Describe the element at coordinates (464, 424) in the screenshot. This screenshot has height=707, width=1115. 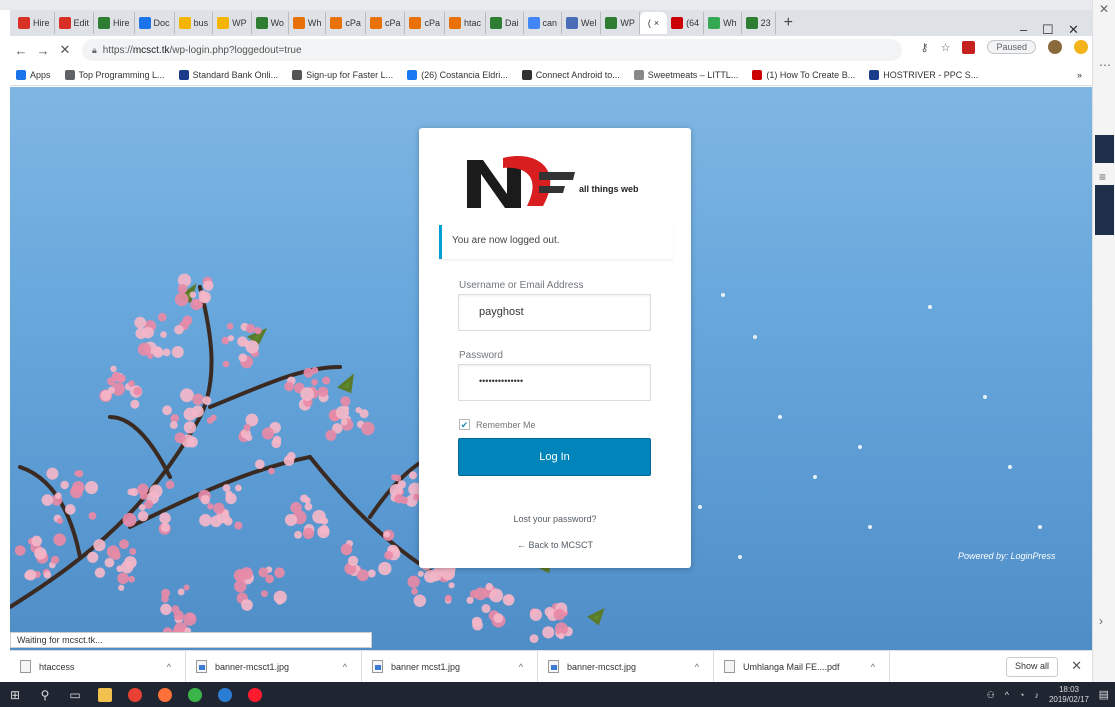
I see `remember-me-checkbox: ✔` at that location.